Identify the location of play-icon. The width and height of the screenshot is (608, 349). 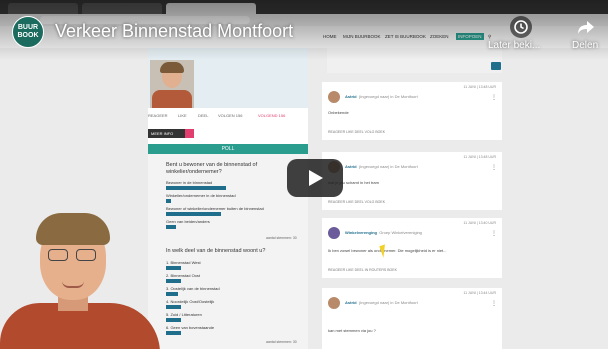
(316, 178).